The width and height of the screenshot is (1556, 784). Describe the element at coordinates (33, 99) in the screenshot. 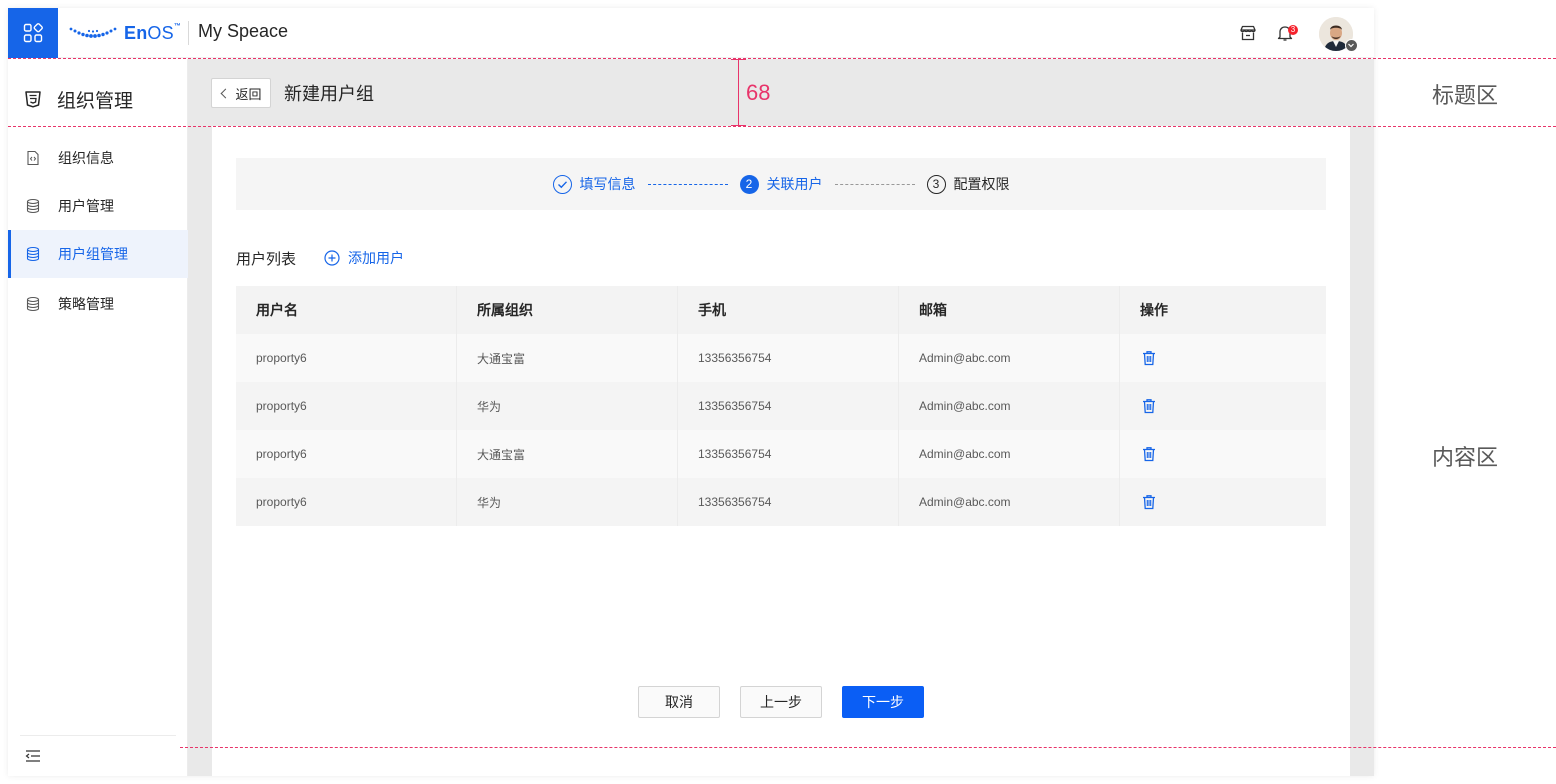

I see `html5-shield-icon` at that location.